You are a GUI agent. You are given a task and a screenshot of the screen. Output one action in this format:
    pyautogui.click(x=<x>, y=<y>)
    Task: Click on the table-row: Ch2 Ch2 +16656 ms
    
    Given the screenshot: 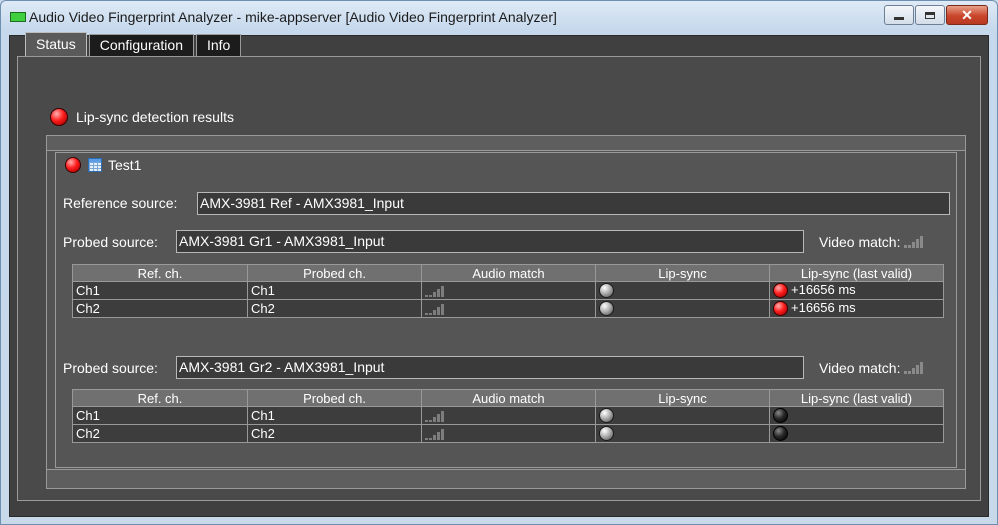 What is the action you would take?
    pyautogui.click(x=508, y=308)
    